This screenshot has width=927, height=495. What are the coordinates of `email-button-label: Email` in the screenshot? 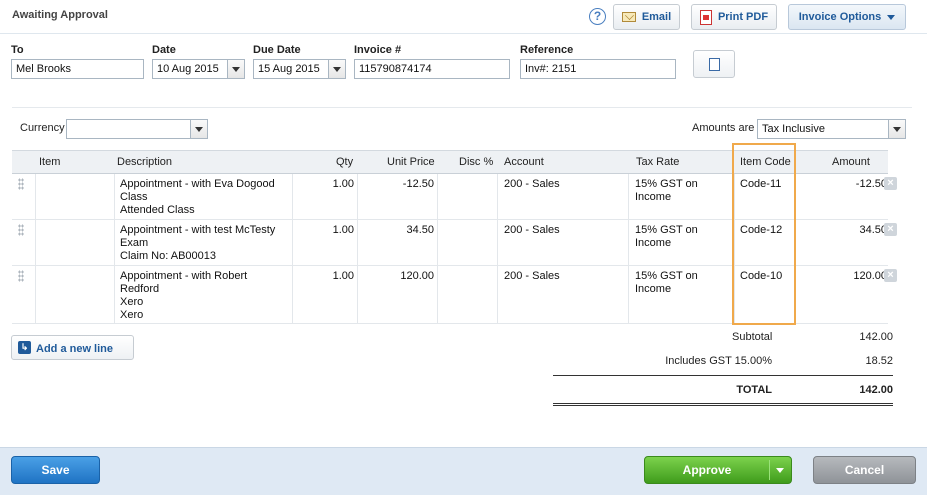 It's located at (656, 17).